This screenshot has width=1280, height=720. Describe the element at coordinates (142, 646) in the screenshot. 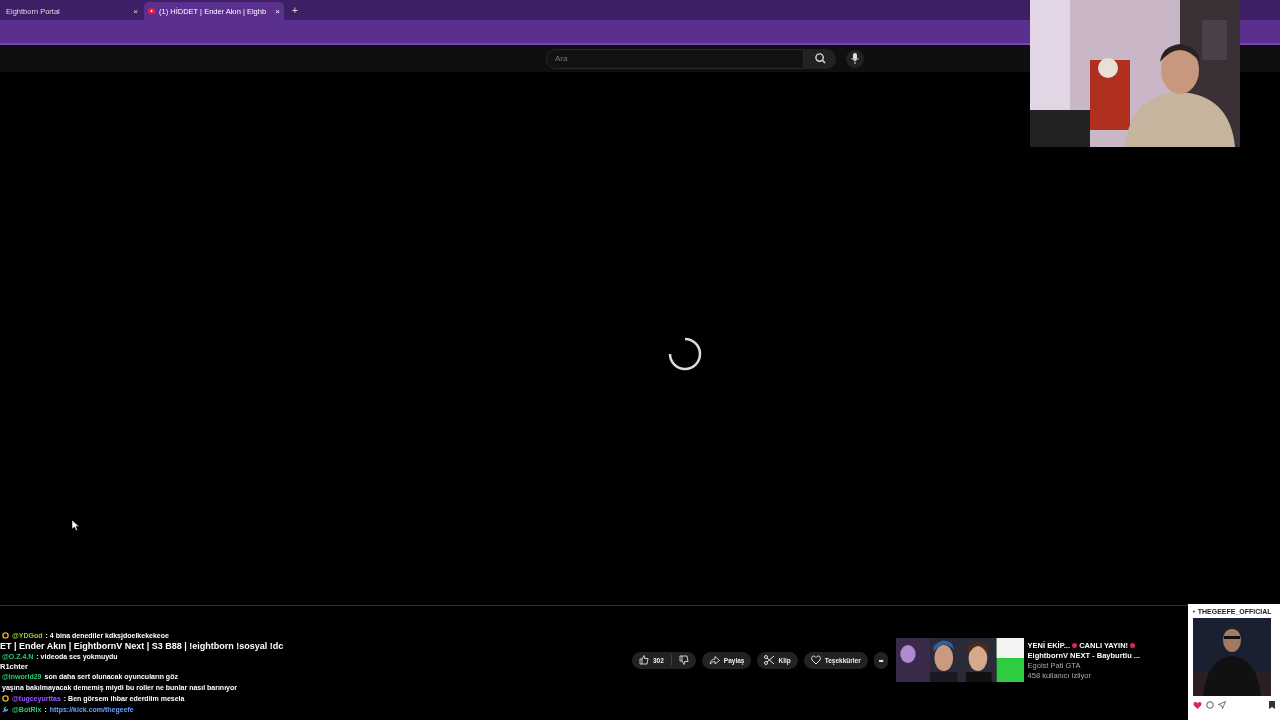

I see `stream-title: ET | Ender Akın | EightbornV Next | S3 B88 | !eightborn !sosyal !dc` at that location.